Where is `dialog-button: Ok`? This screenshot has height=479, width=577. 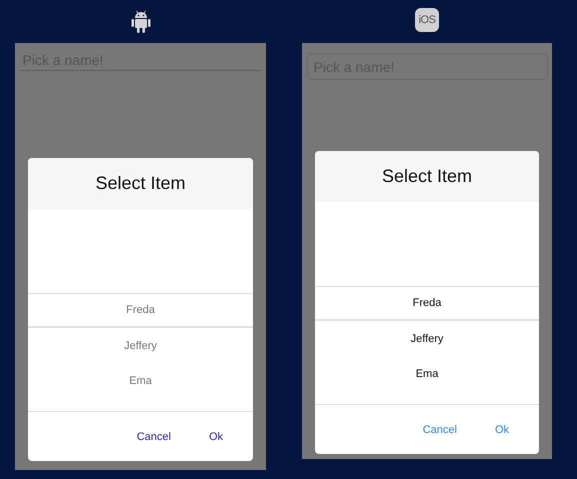
dialog-button: Ok is located at coordinates (215, 436).